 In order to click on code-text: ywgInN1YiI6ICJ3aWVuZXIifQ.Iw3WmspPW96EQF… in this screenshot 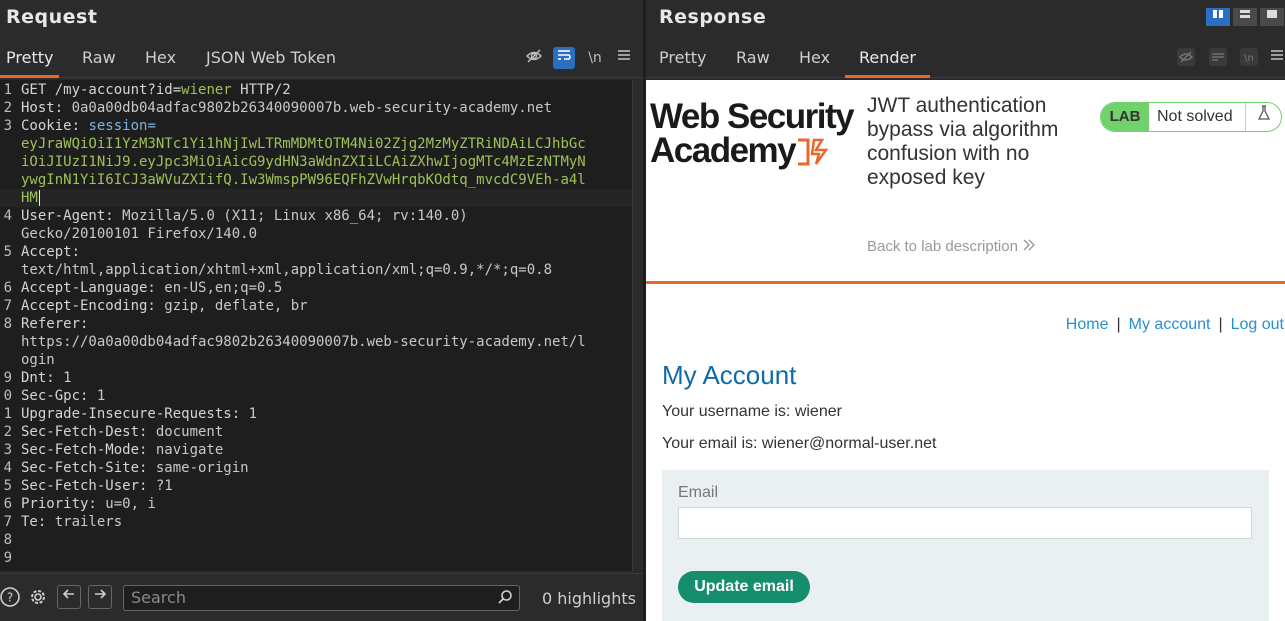, I will do `click(303, 180)`.